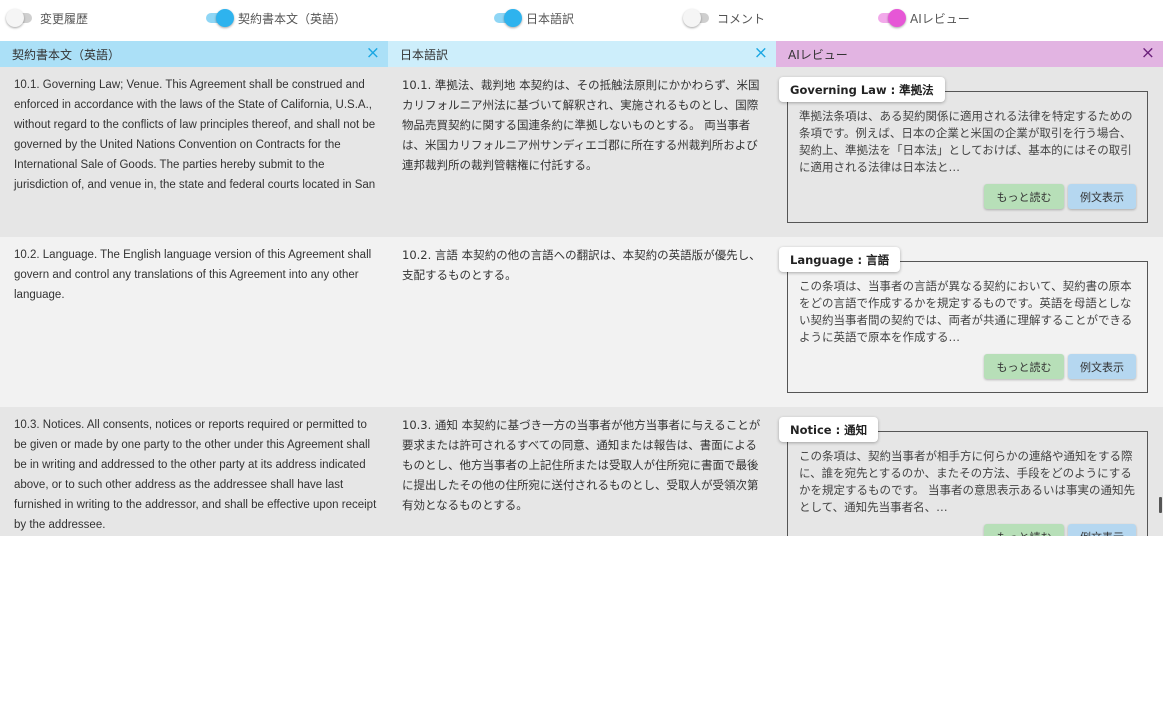  I want to click on column-headers: 契約書本文（英語） × 日本語訳 × AIレビュー ×, so click(581, 54).